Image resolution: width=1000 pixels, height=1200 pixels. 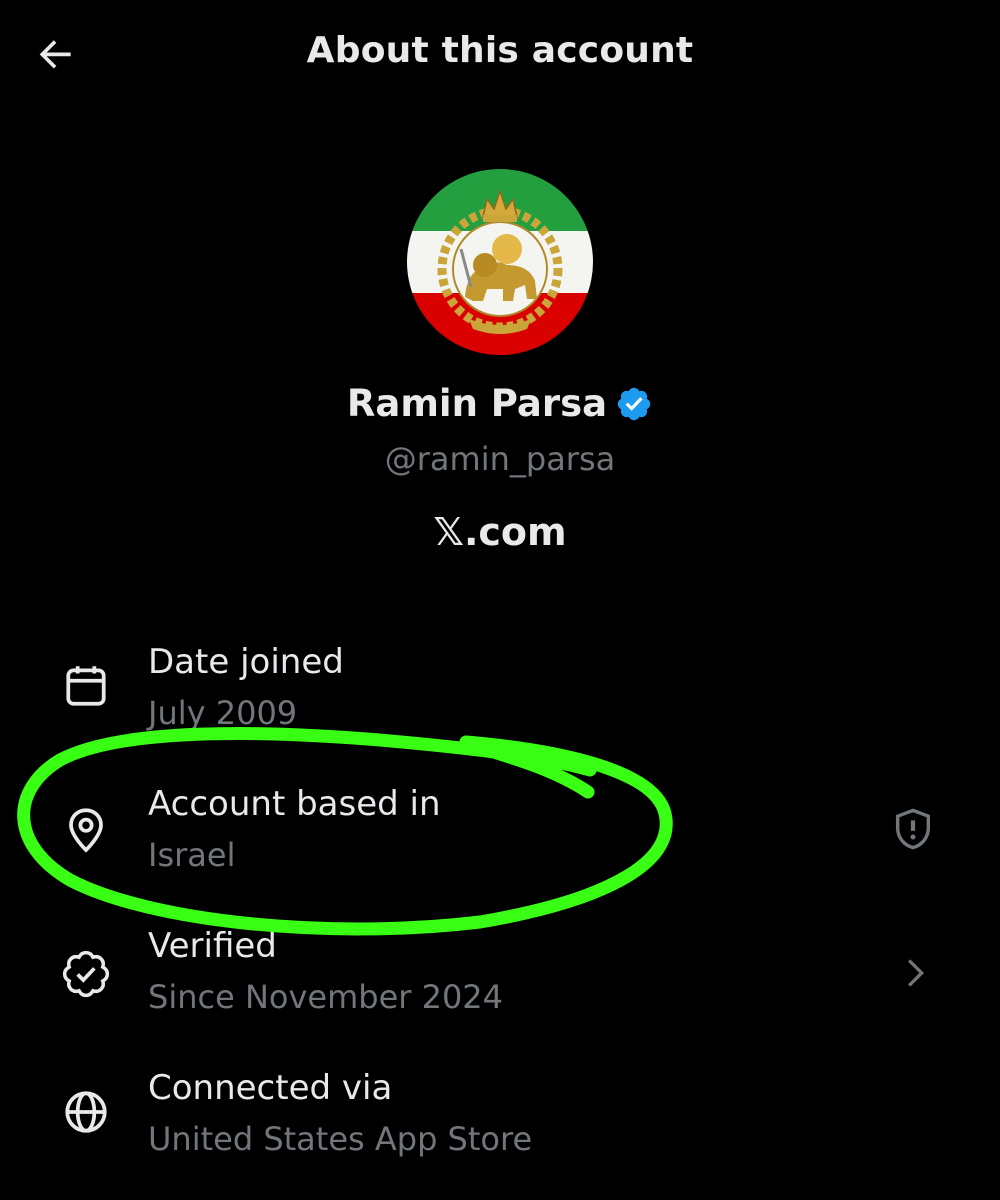 I want to click on user-handle: @ramin_parsa, so click(x=500, y=459).